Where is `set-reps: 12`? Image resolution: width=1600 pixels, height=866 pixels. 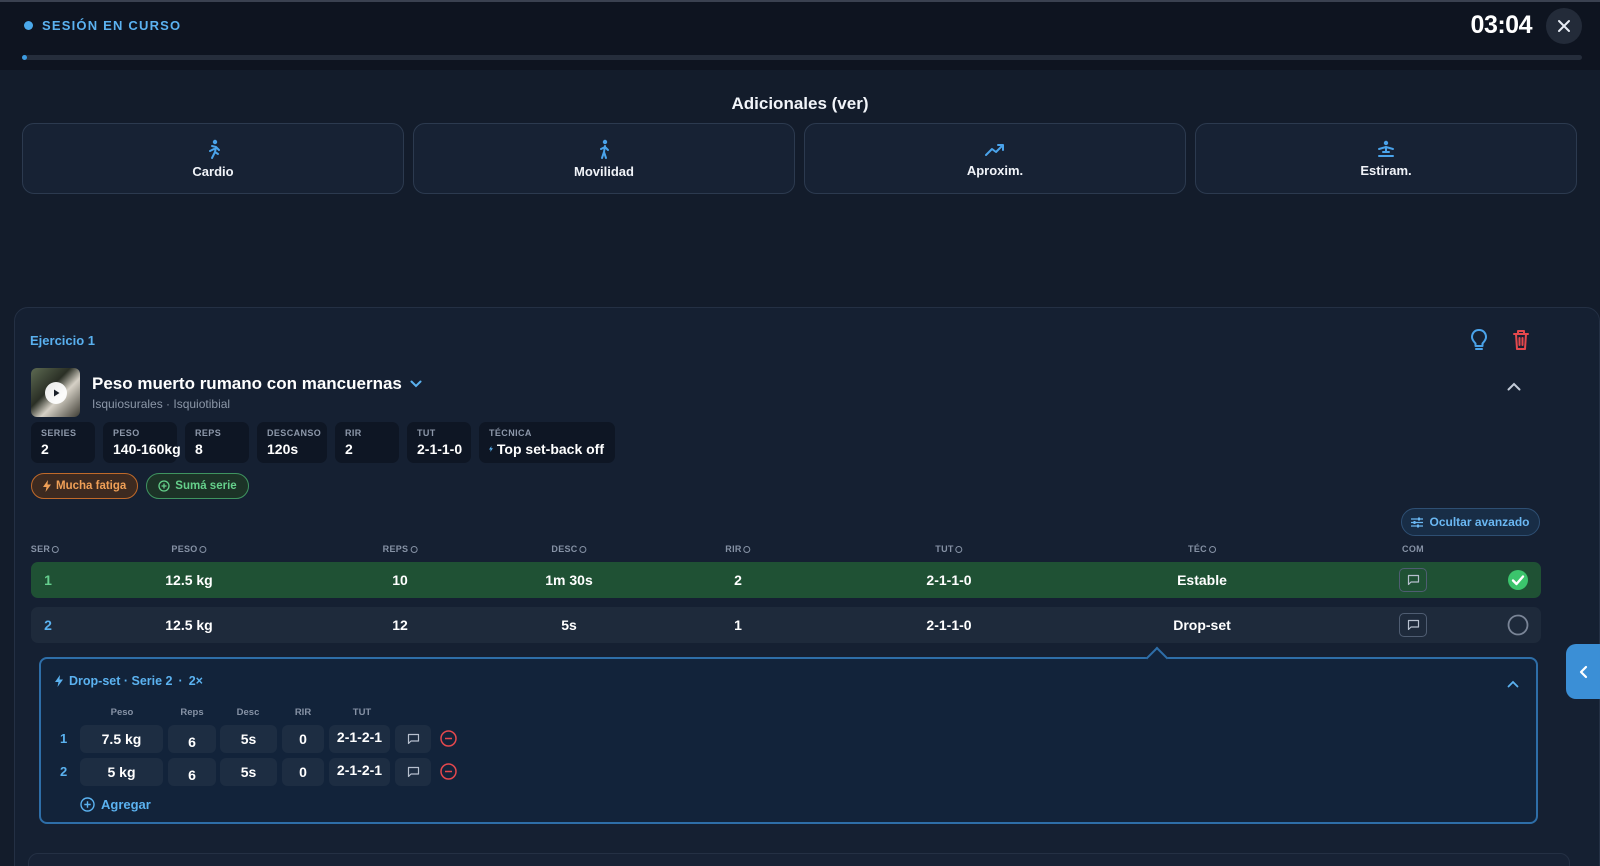
set-reps: 12 is located at coordinates (400, 625).